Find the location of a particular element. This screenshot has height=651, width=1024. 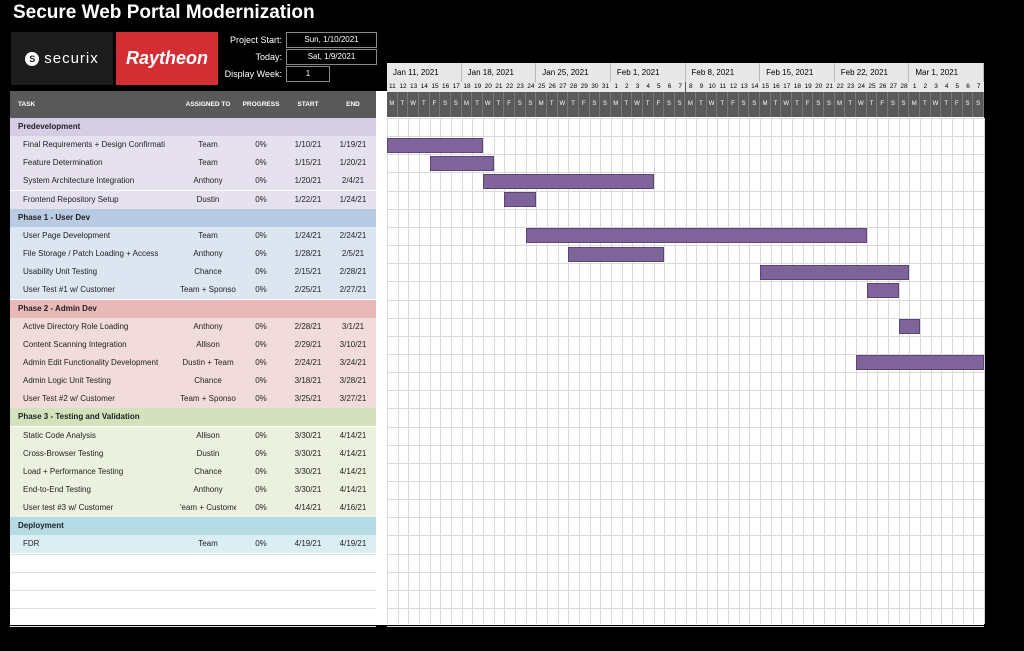

task-start: 1/15/21 is located at coordinates (308, 163).